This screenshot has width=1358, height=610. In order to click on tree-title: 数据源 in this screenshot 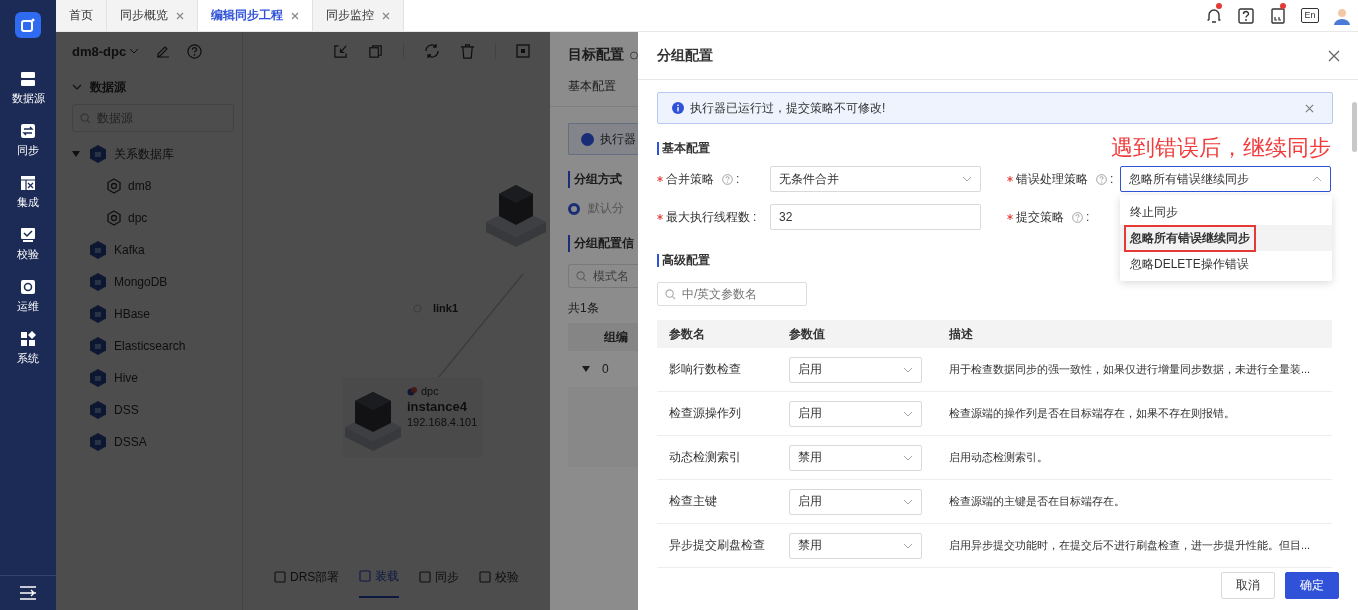, I will do `click(108, 87)`.